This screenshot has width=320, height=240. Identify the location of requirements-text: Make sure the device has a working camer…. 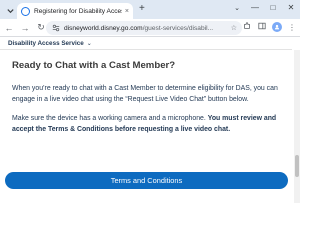
(110, 118).